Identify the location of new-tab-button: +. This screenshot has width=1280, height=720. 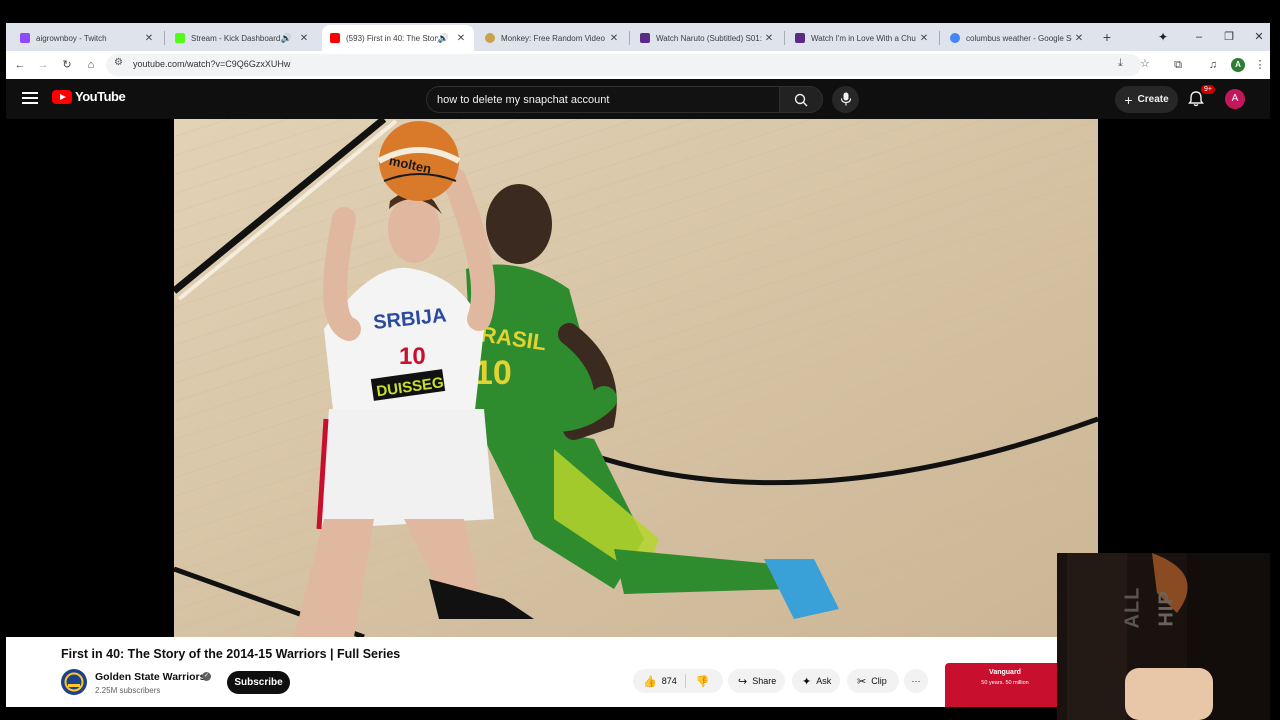
(1107, 37).